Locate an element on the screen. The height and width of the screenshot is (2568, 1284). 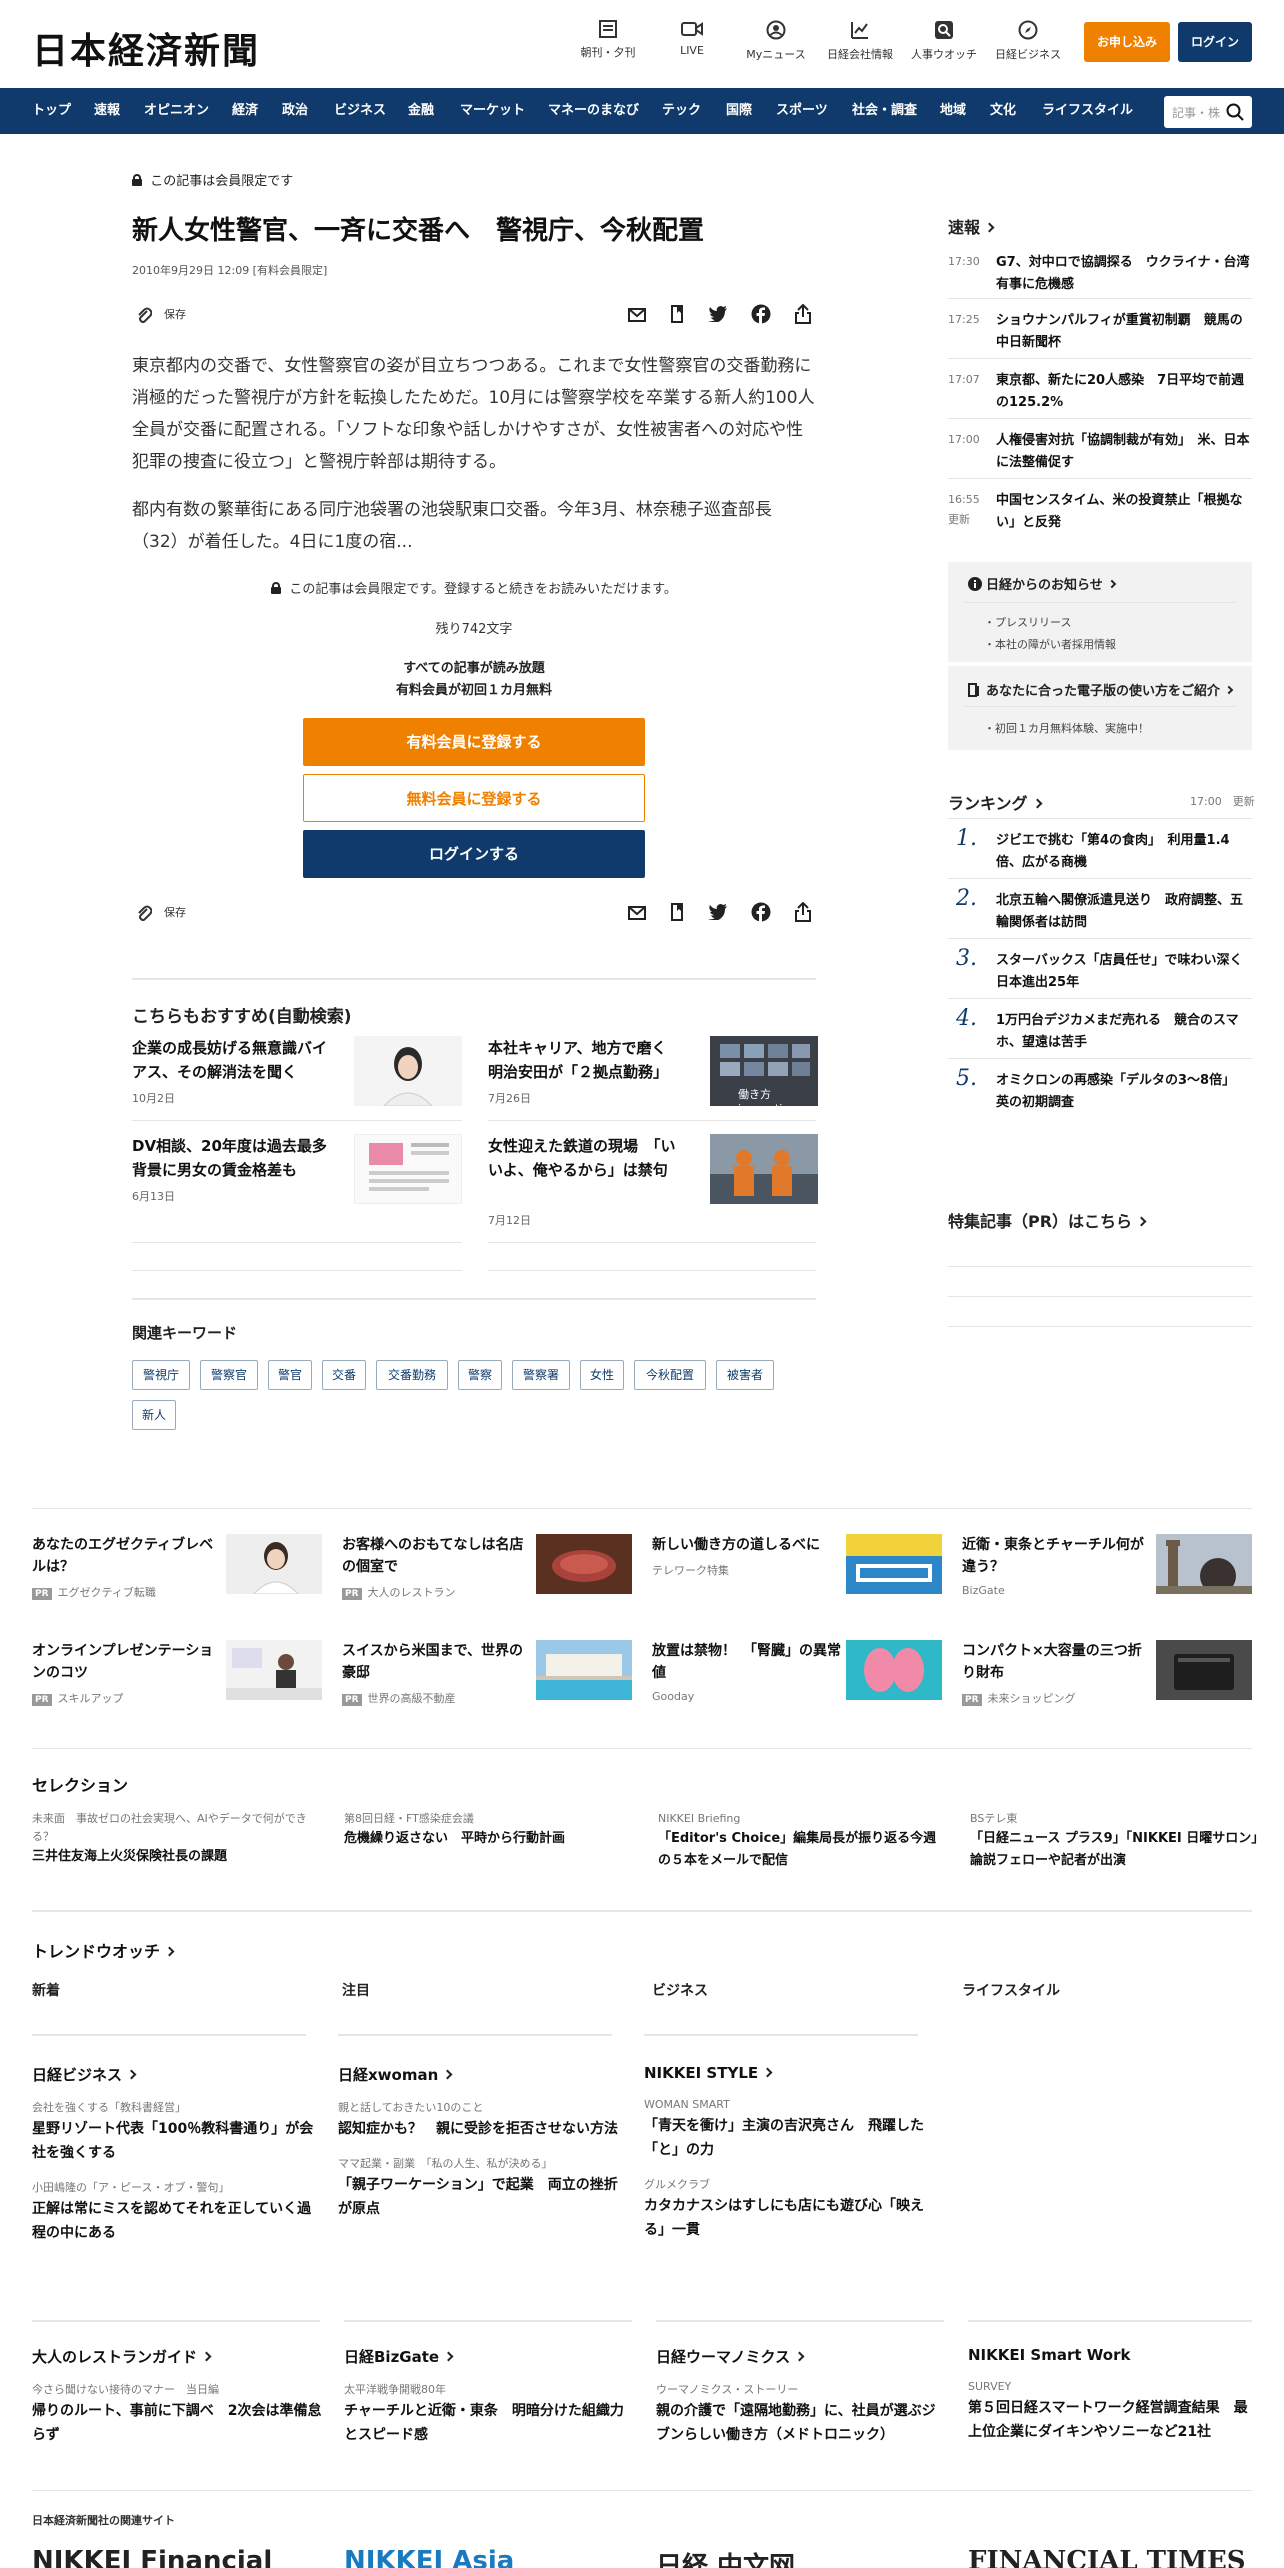
tab-featured: 注目 is located at coordinates (356, 1990).